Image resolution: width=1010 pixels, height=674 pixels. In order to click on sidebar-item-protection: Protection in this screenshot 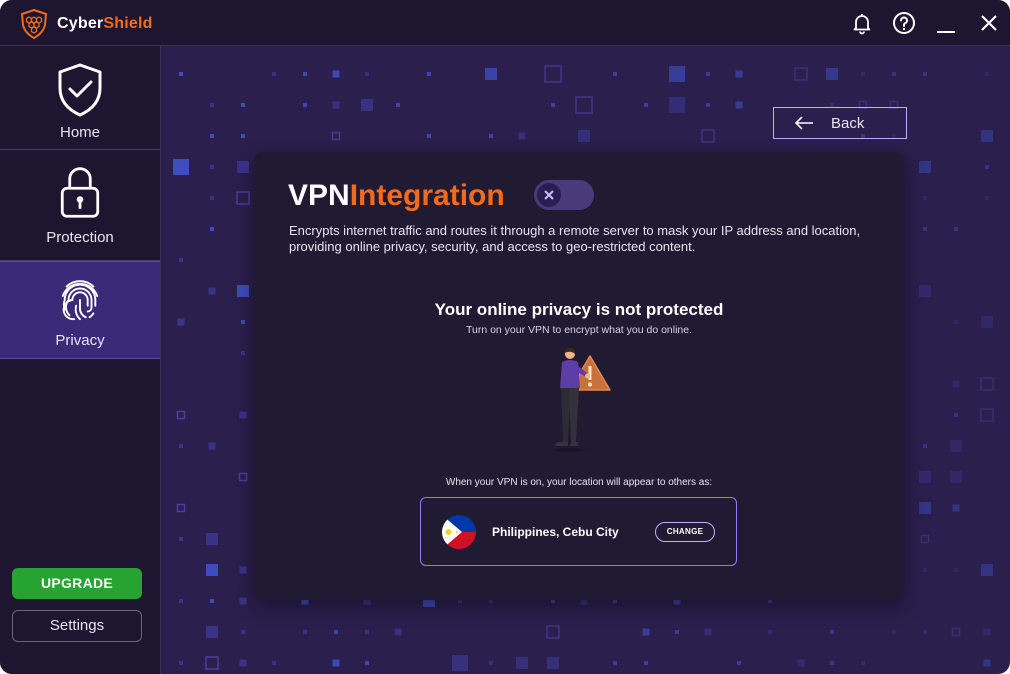, I will do `click(80, 205)`.